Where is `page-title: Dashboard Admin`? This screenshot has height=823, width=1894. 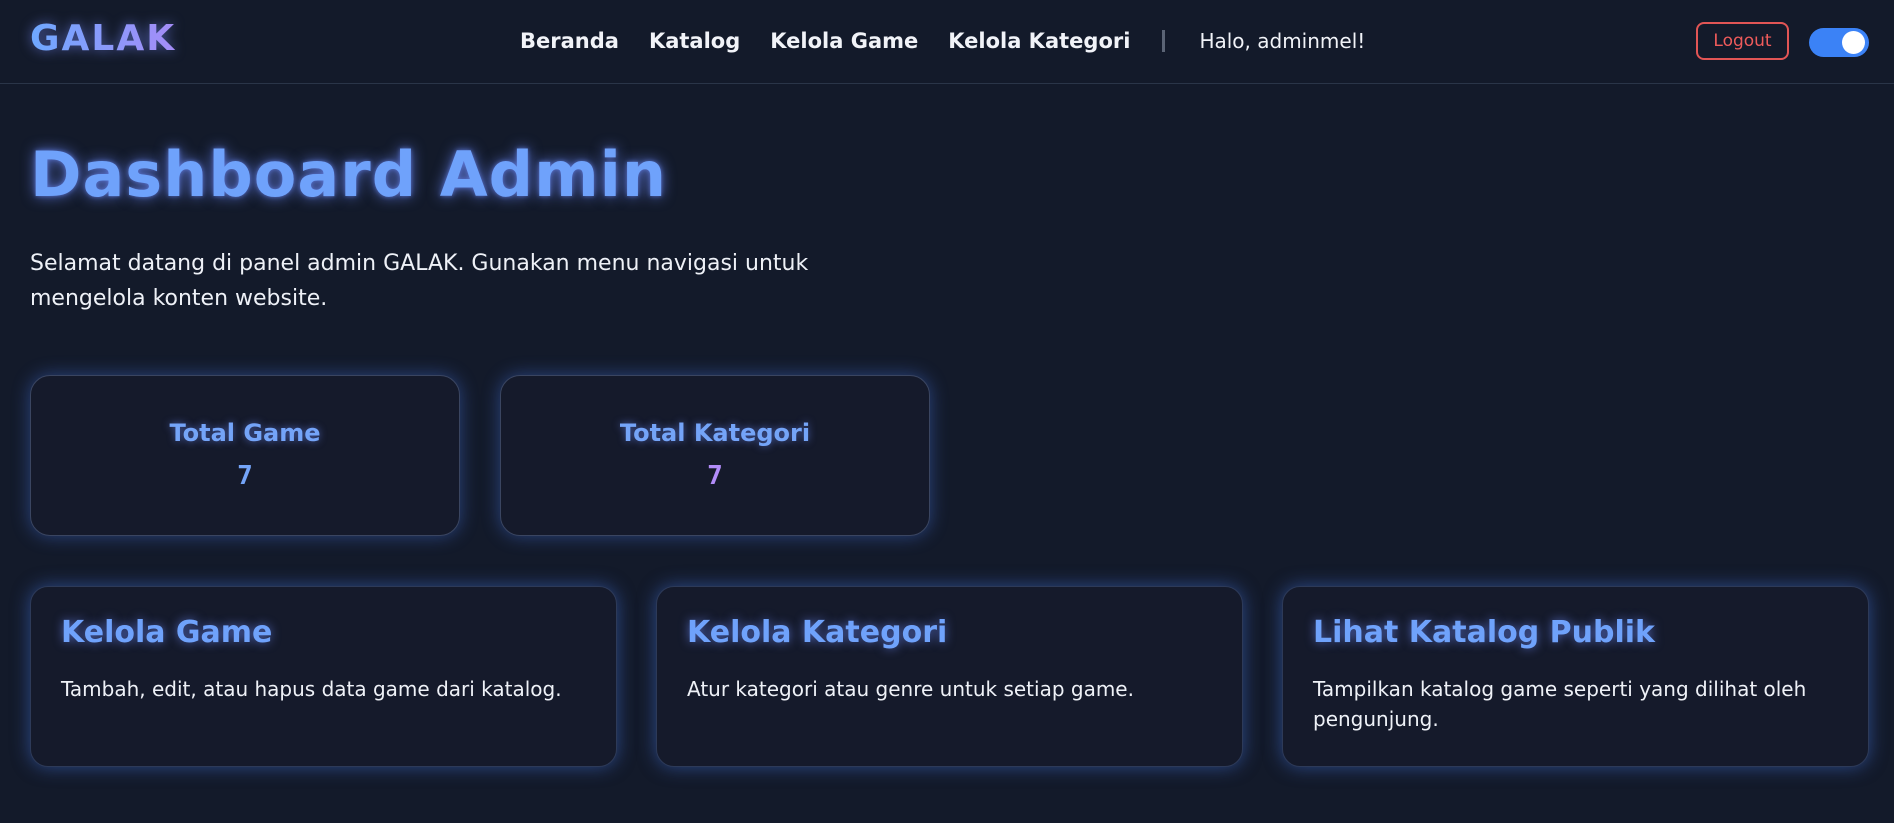 page-title: Dashboard Admin is located at coordinates (349, 174).